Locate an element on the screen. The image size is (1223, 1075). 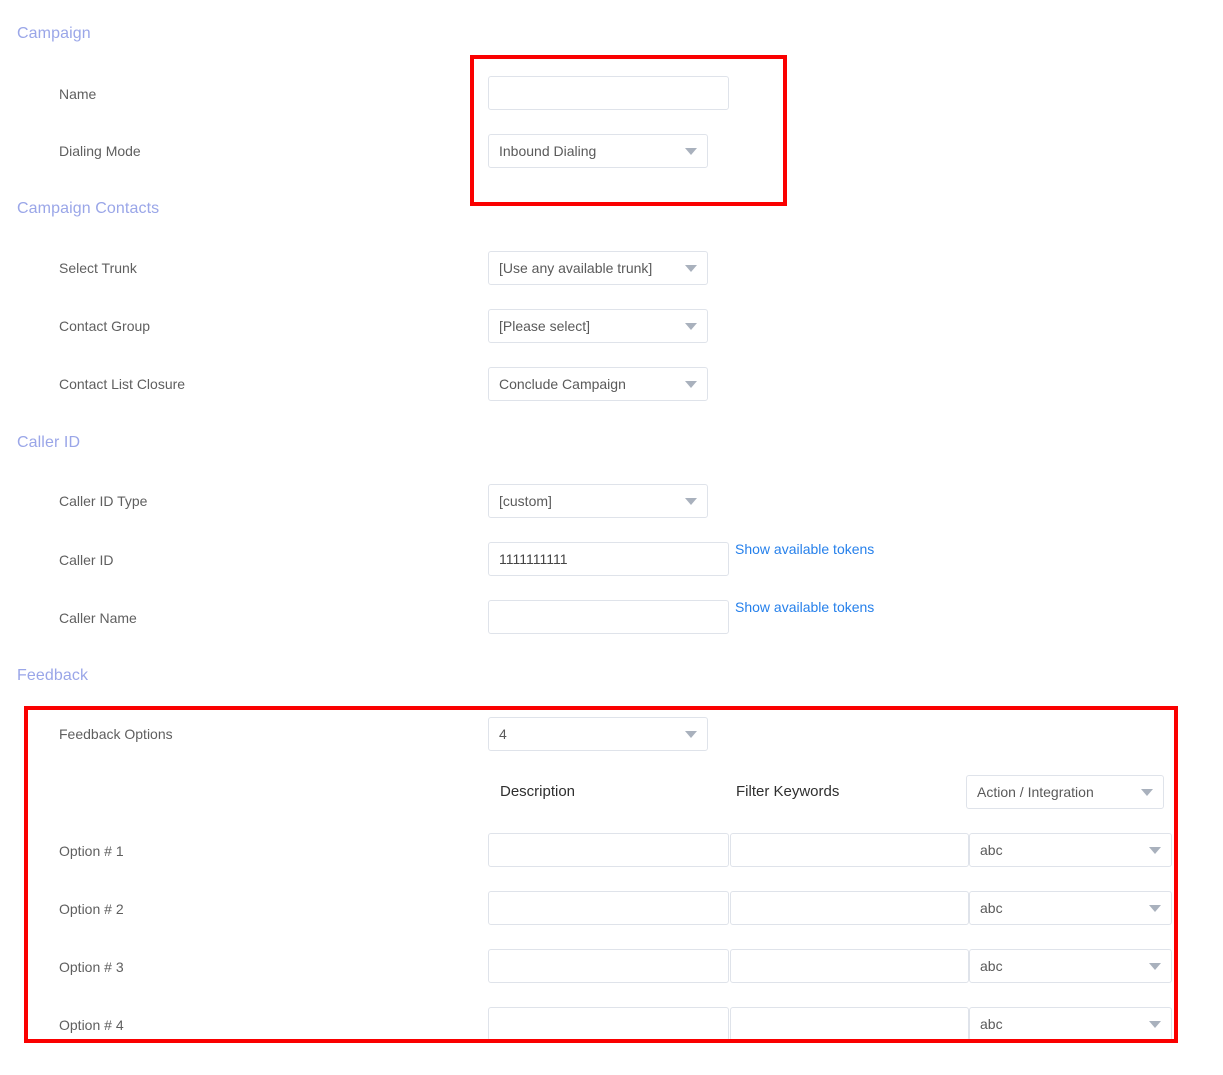
caller-id-type-value: [custom] is located at coordinates (525, 501).